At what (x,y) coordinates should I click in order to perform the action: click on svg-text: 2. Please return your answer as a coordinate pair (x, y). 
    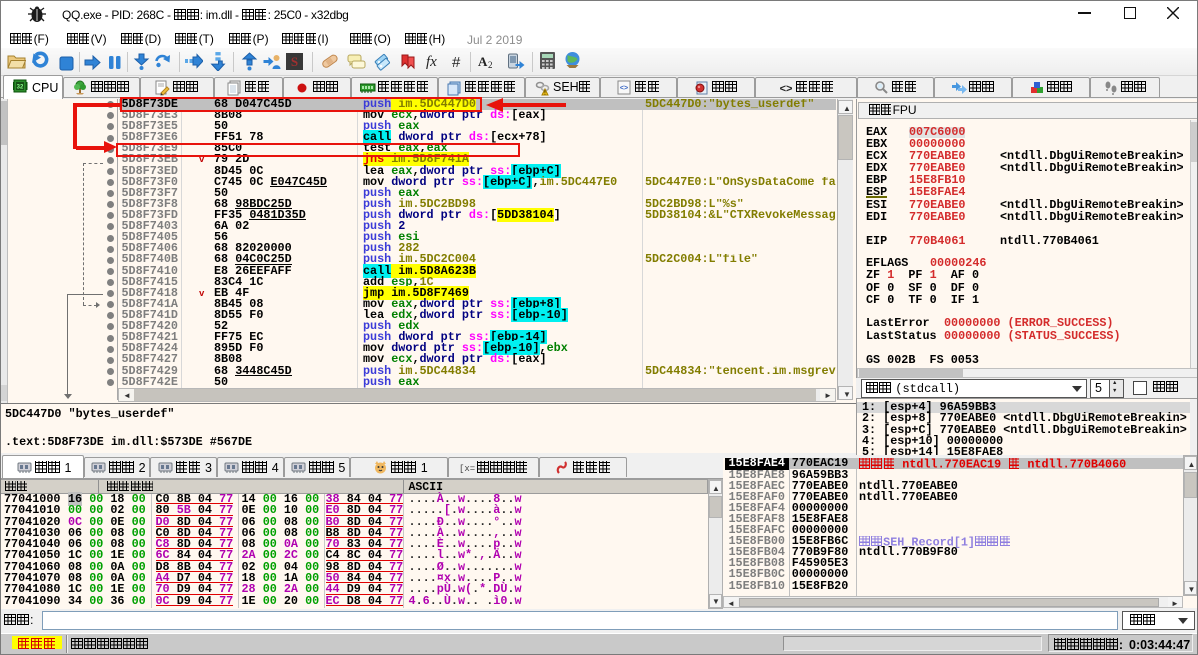
    Looking at the image, I should click on (490, 65).